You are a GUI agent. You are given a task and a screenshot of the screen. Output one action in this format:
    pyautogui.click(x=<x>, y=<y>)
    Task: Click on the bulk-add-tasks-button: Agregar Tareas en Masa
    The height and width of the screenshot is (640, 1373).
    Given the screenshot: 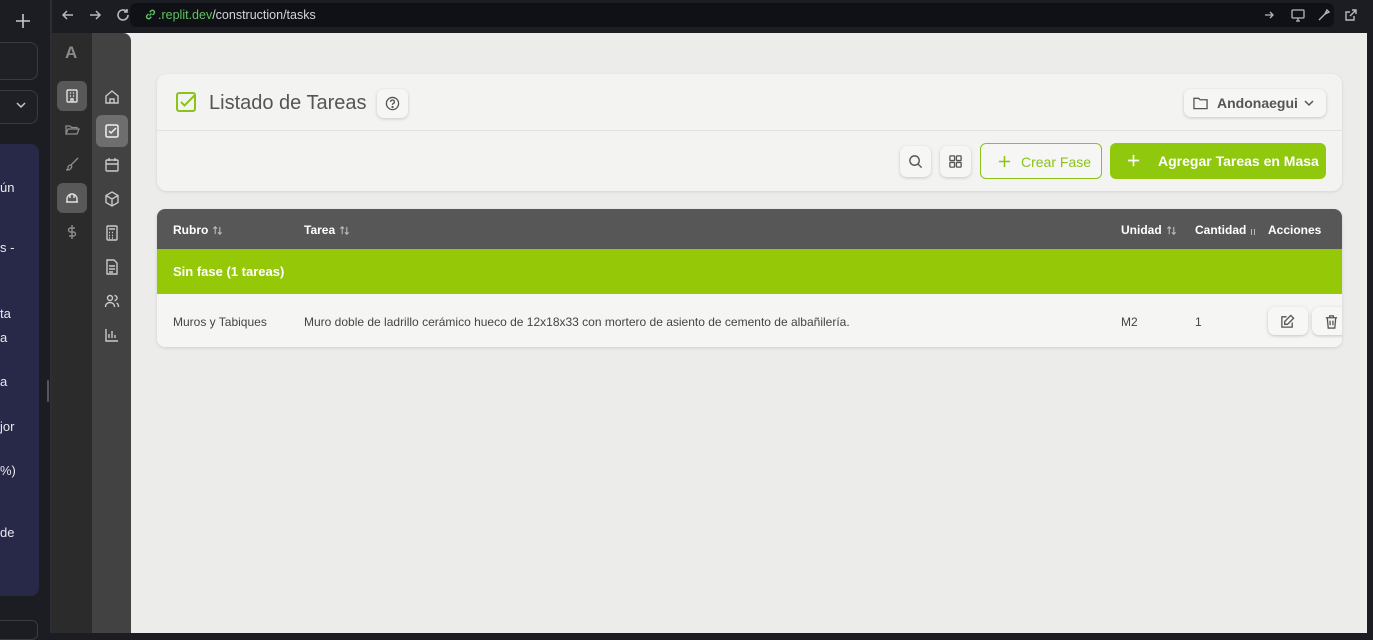 What is the action you would take?
    pyautogui.click(x=1218, y=161)
    